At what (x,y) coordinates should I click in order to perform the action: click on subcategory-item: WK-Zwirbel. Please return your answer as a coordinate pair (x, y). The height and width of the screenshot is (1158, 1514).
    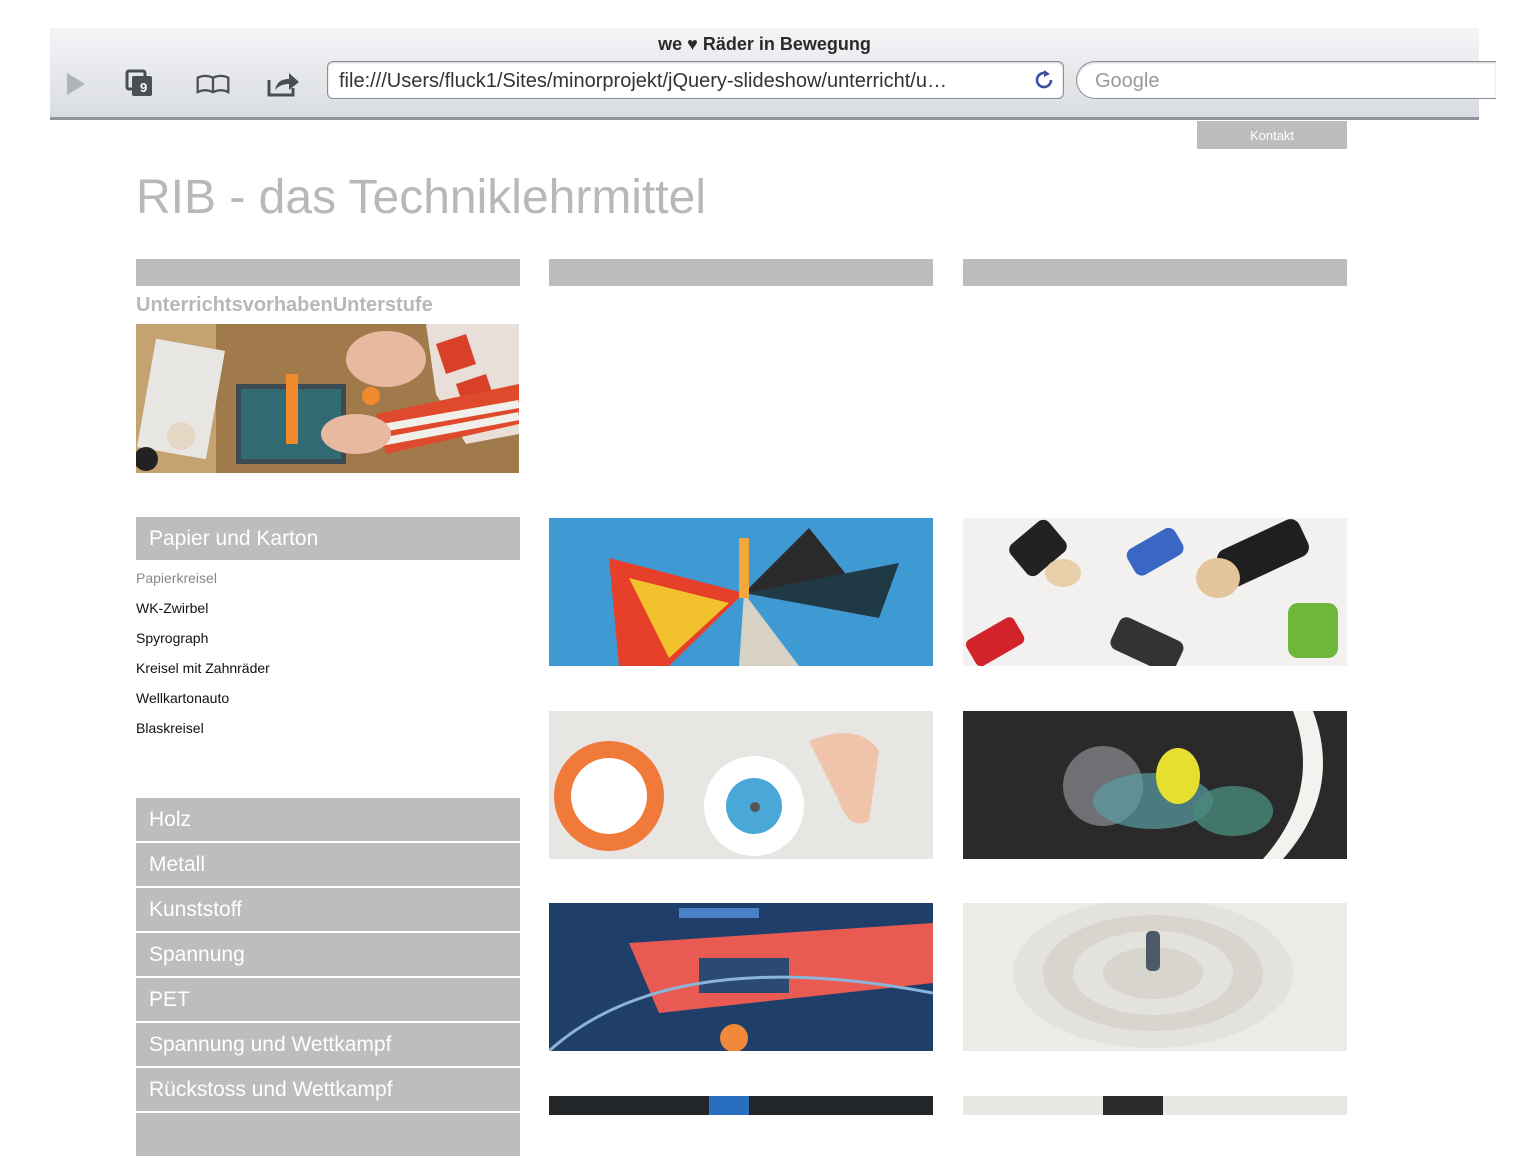
    Looking at the image, I should click on (203, 613).